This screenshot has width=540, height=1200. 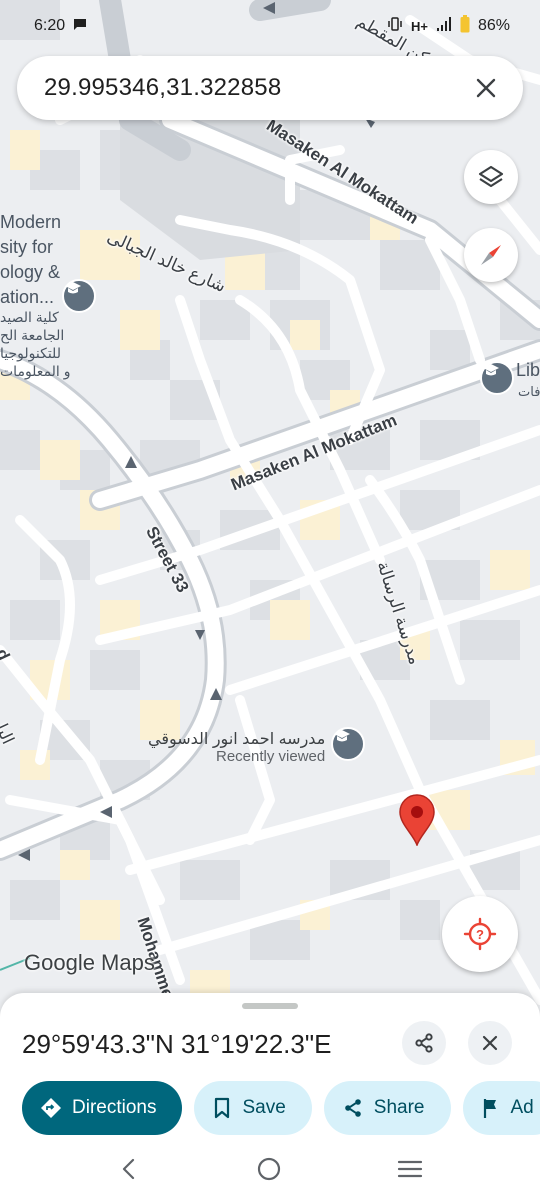 I want to click on action-chips: Directions Save Share Ad, so click(x=281, y=1108).